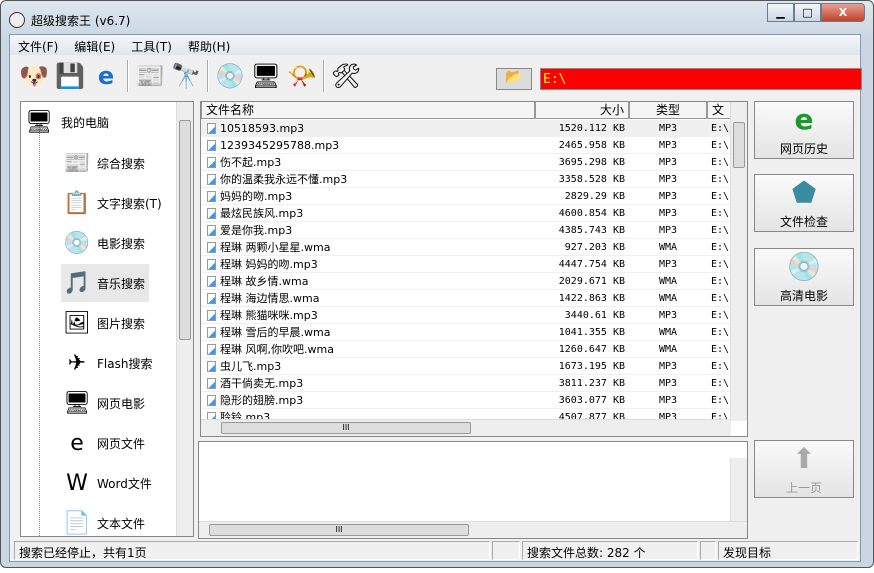  What do you see at coordinates (66, 122) in the screenshot?
I see `tree-root-my-computer: 🖥 我的电脑` at bounding box center [66, 122].